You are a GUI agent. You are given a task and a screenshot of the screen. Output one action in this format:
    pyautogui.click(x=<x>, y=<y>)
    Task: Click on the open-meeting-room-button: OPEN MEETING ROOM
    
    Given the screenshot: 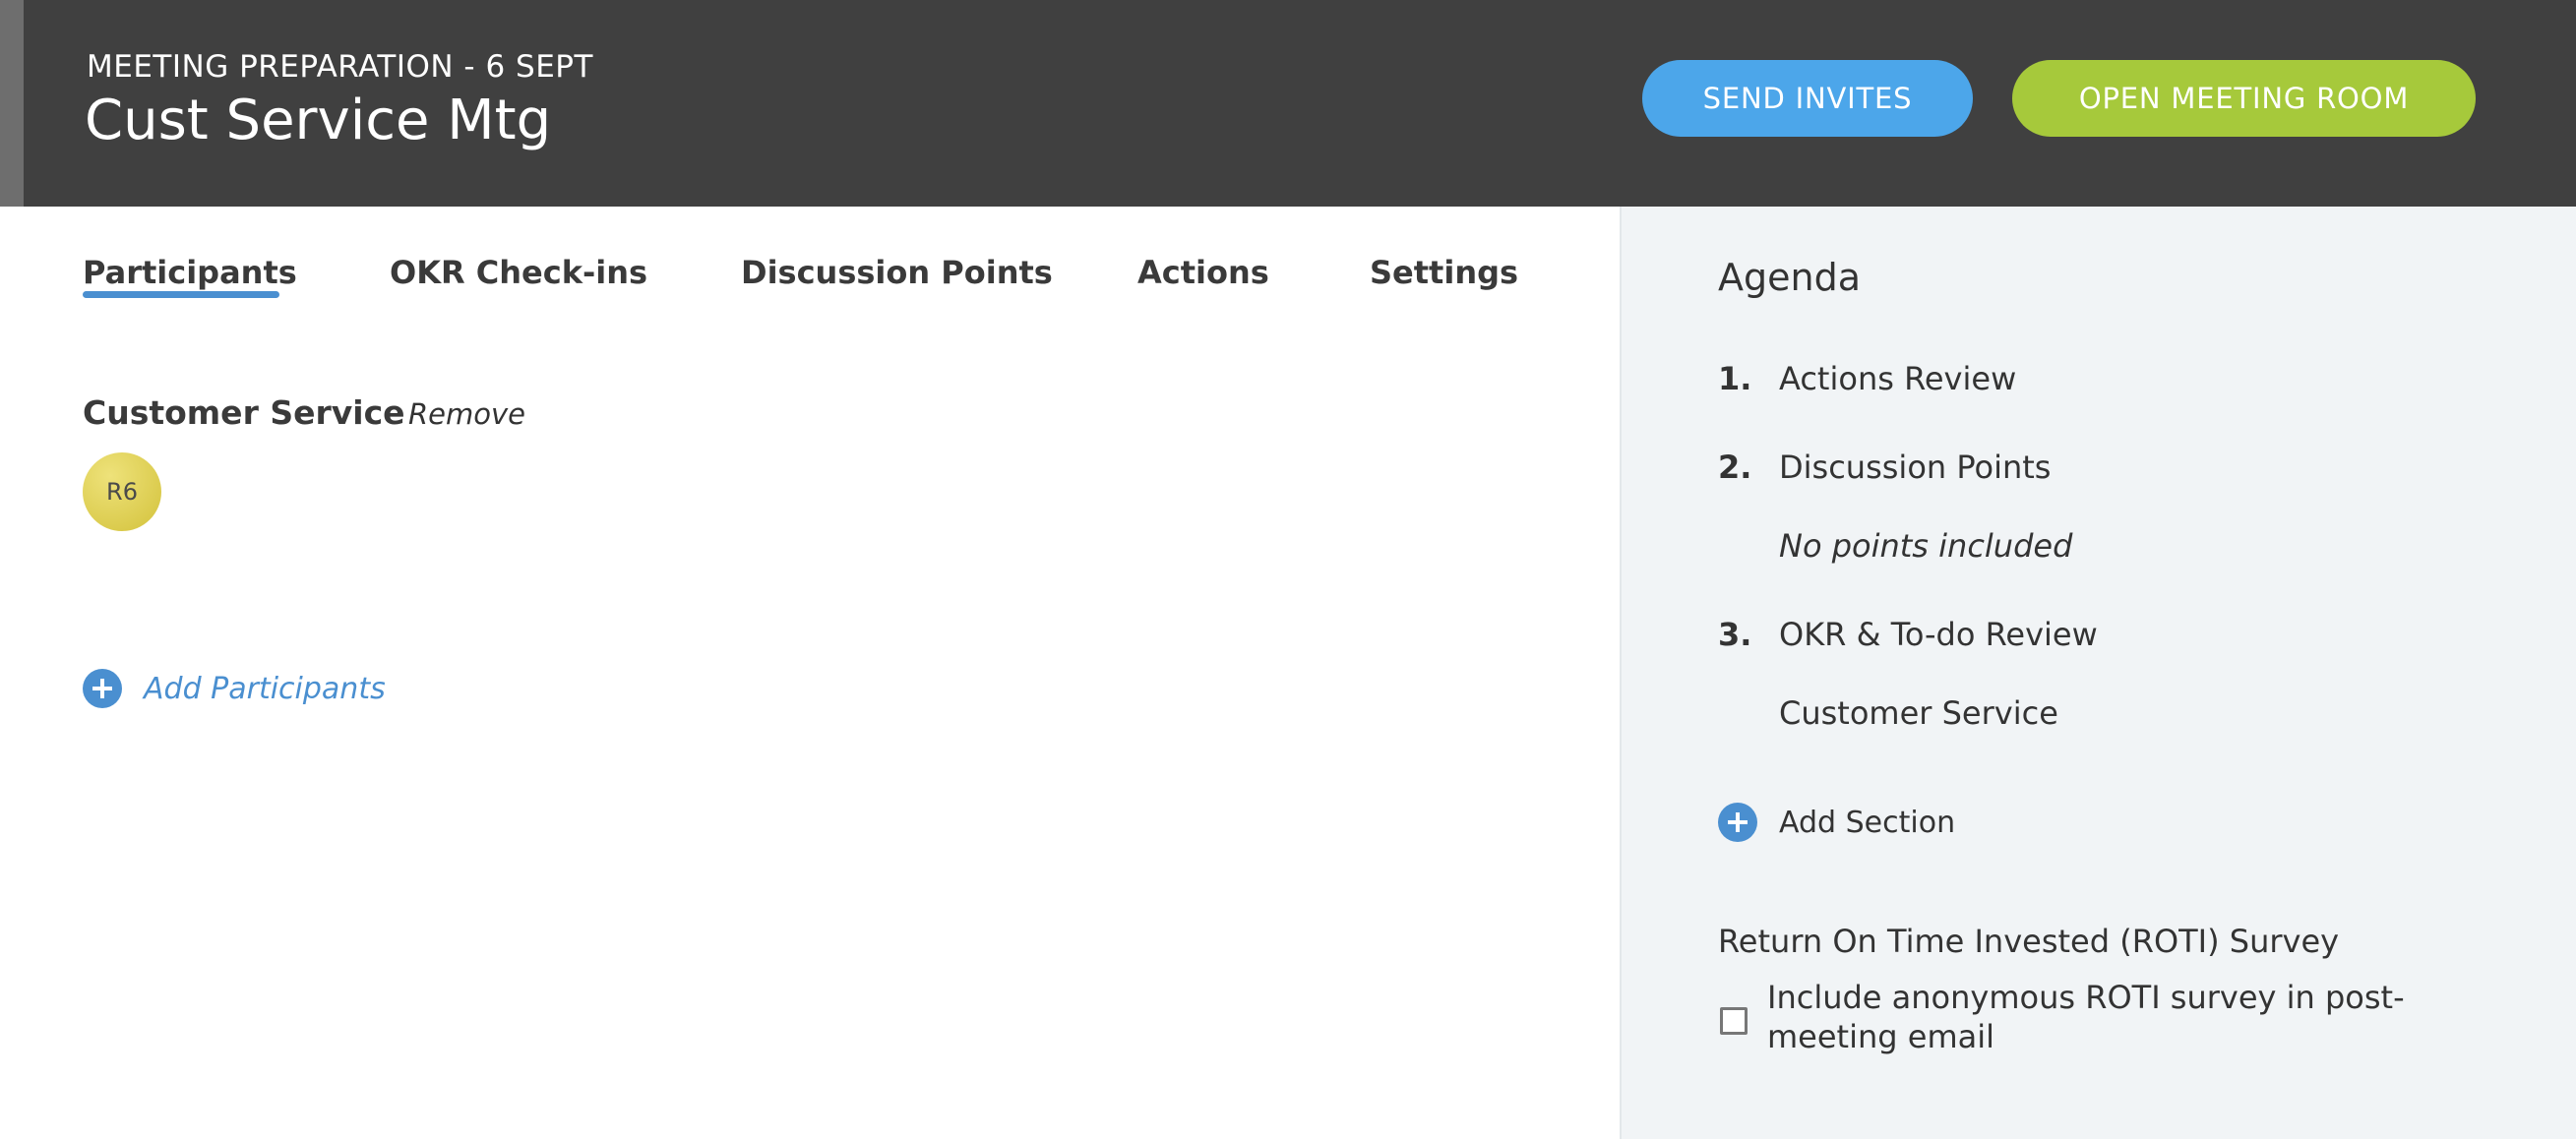 What is the action you would take?
    pyautogui.click(x=2244, y=98)
    